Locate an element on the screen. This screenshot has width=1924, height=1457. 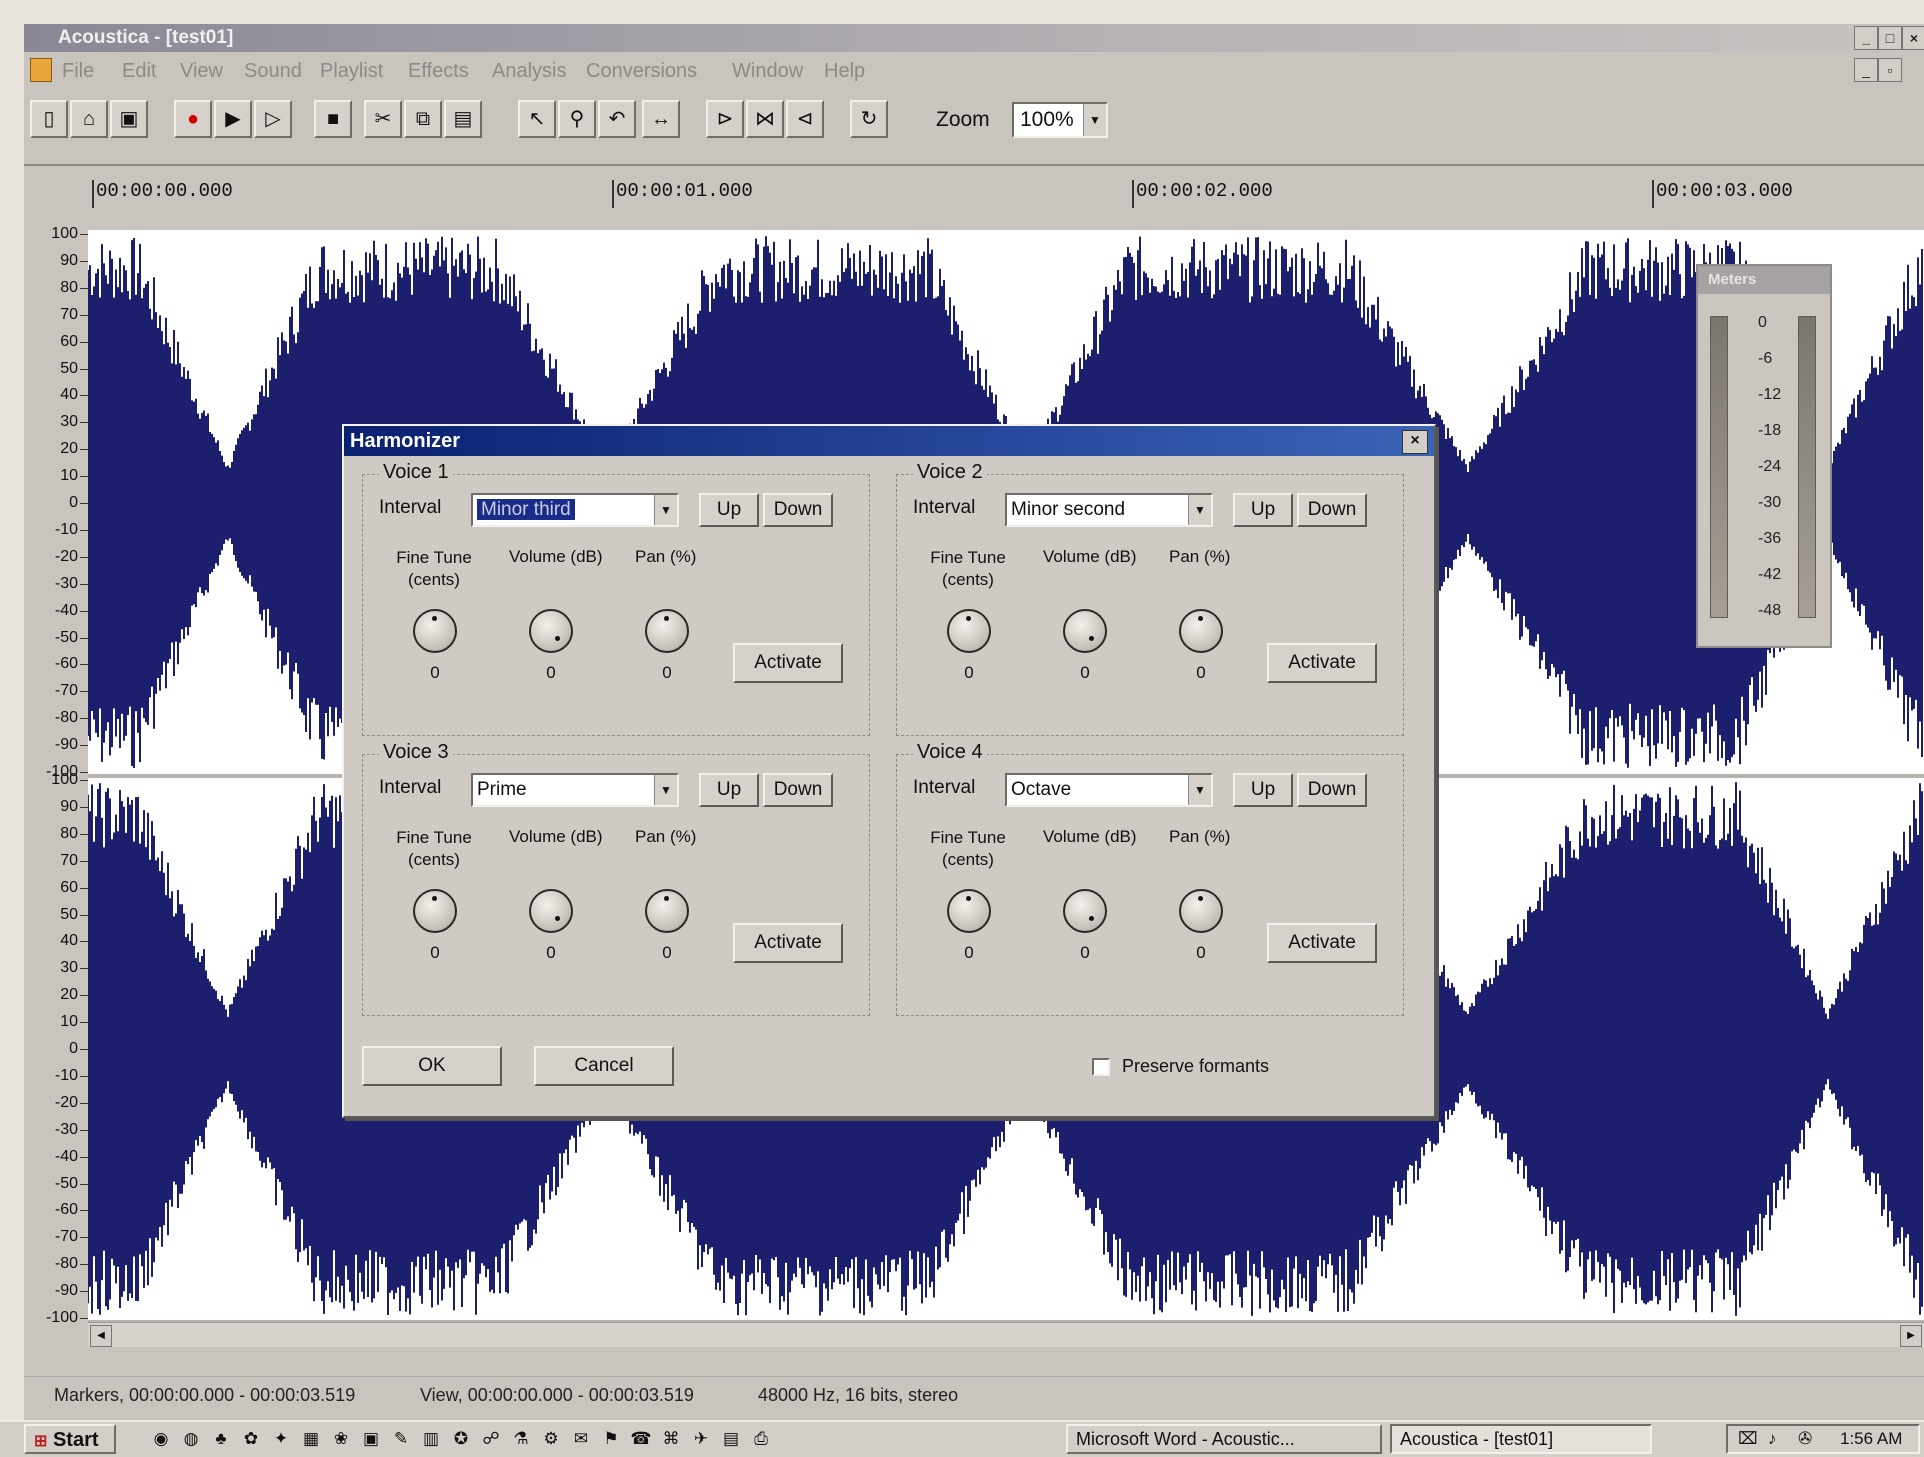
interval-select: Minor third ▼ is located at coordinates (575, 510).